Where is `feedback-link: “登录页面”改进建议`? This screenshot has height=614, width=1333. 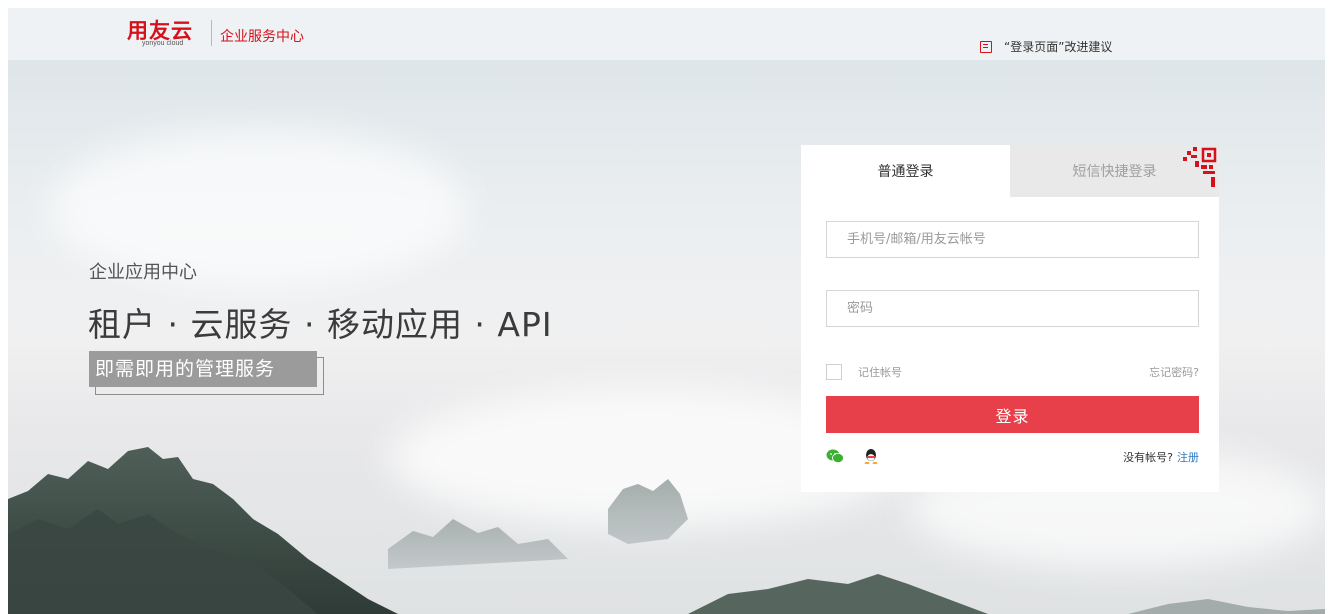
feedback-link: “登录页面”改进建议 is located at coordinates (1046, 46).